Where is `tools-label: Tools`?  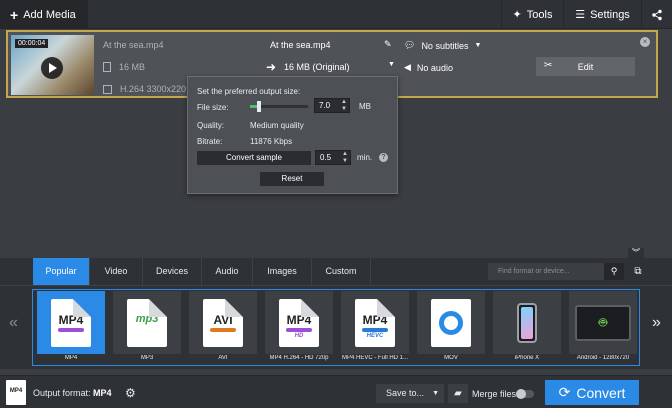
tools-label: Tools is located at coordinates (539, 14).